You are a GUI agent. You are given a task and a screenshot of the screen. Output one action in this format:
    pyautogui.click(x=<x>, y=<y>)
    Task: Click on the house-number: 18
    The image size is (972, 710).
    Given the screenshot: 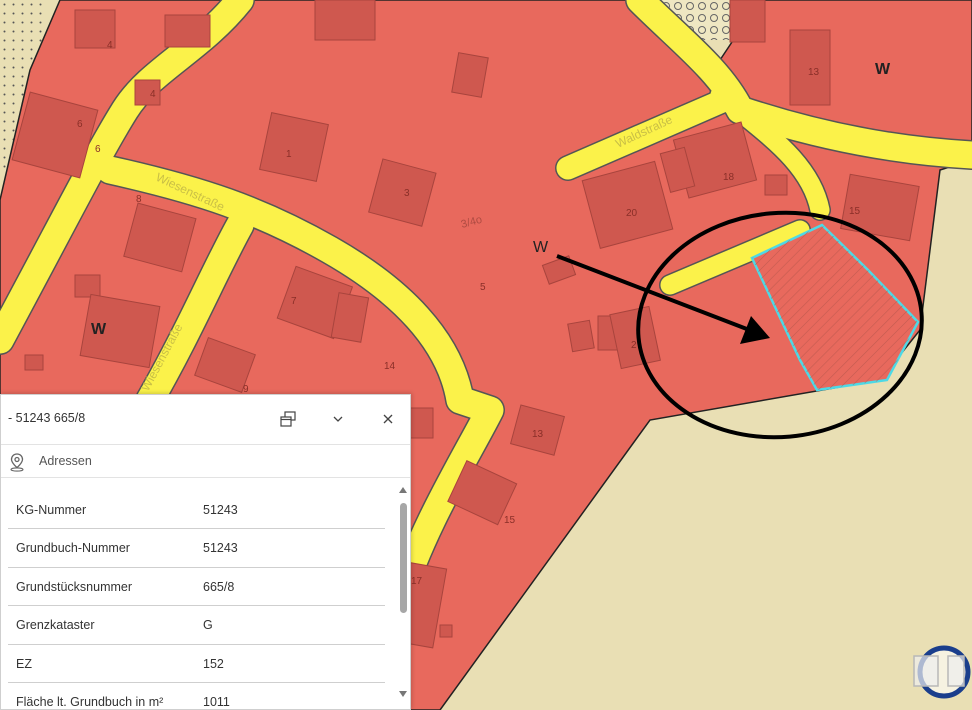 What is the action you would take?
    pyautogui.click(x=729, y=177)
    